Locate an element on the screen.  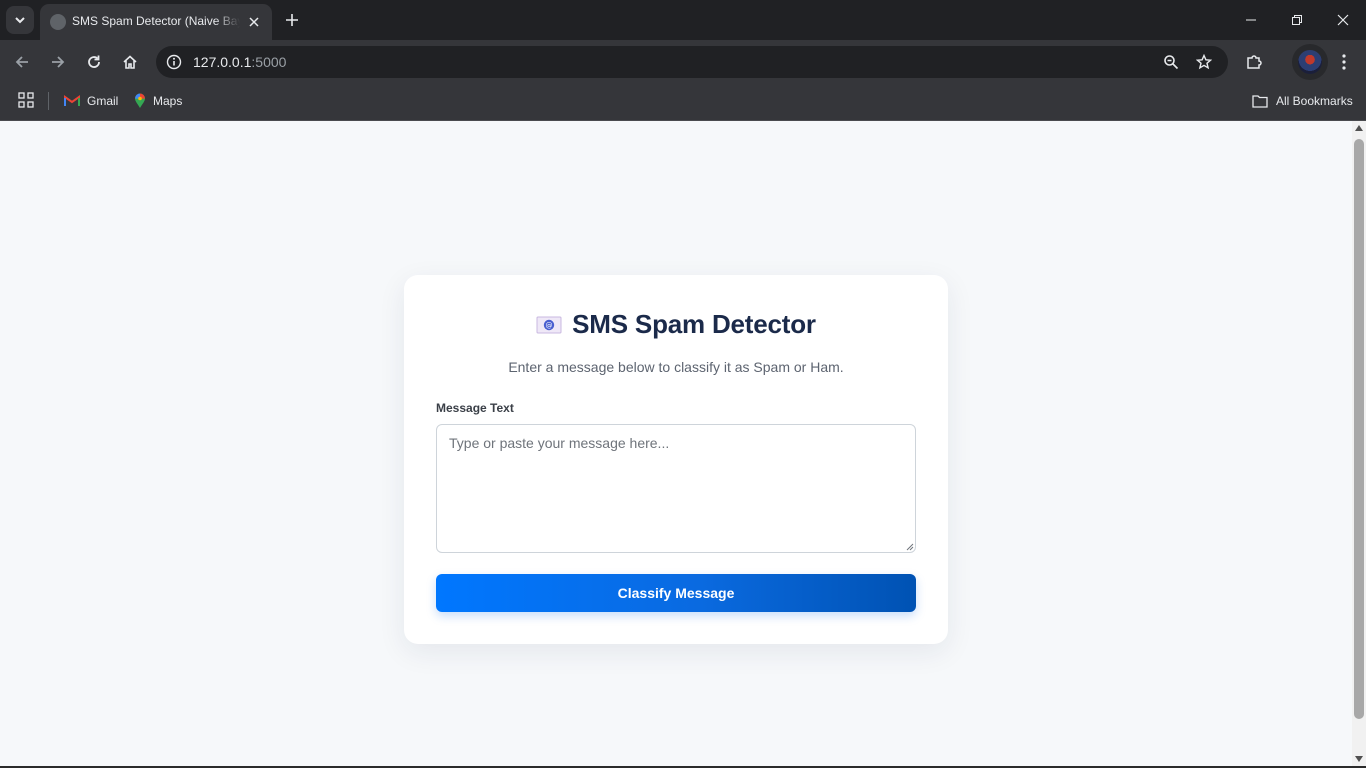
envelope-icon: @ is located at coordinates (549, 324).